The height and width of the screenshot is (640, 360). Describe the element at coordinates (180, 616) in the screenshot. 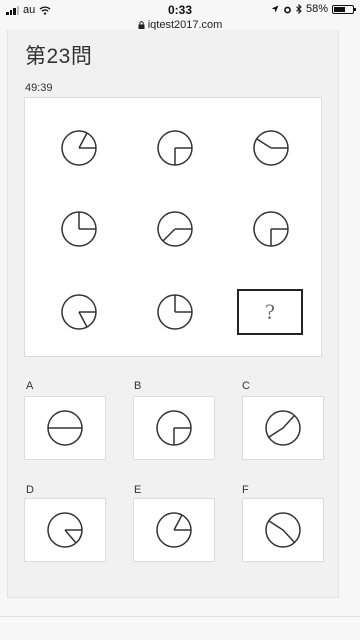

I see `page-divider` at that location.